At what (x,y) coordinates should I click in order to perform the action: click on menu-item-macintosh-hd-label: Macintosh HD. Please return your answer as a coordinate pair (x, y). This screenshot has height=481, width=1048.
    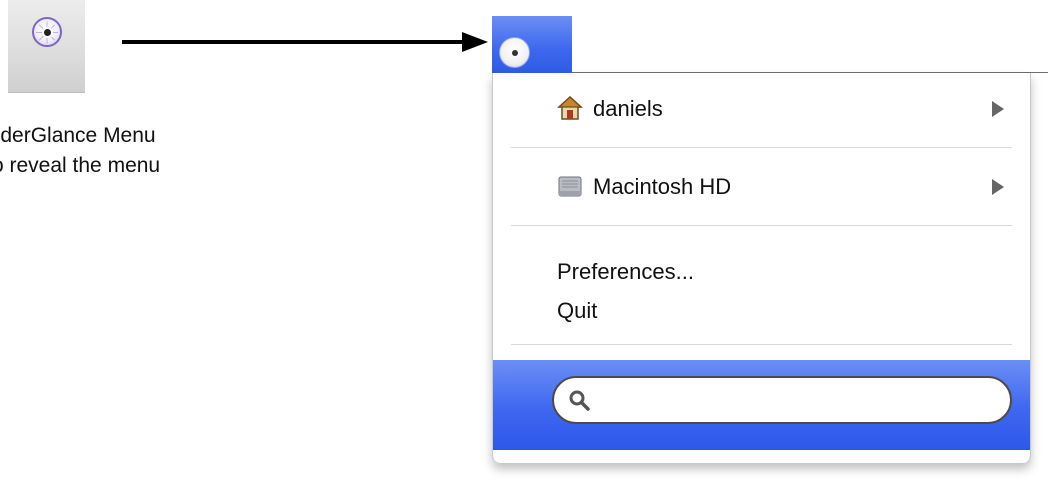
    Looking at the image, I should click on (662, 186).